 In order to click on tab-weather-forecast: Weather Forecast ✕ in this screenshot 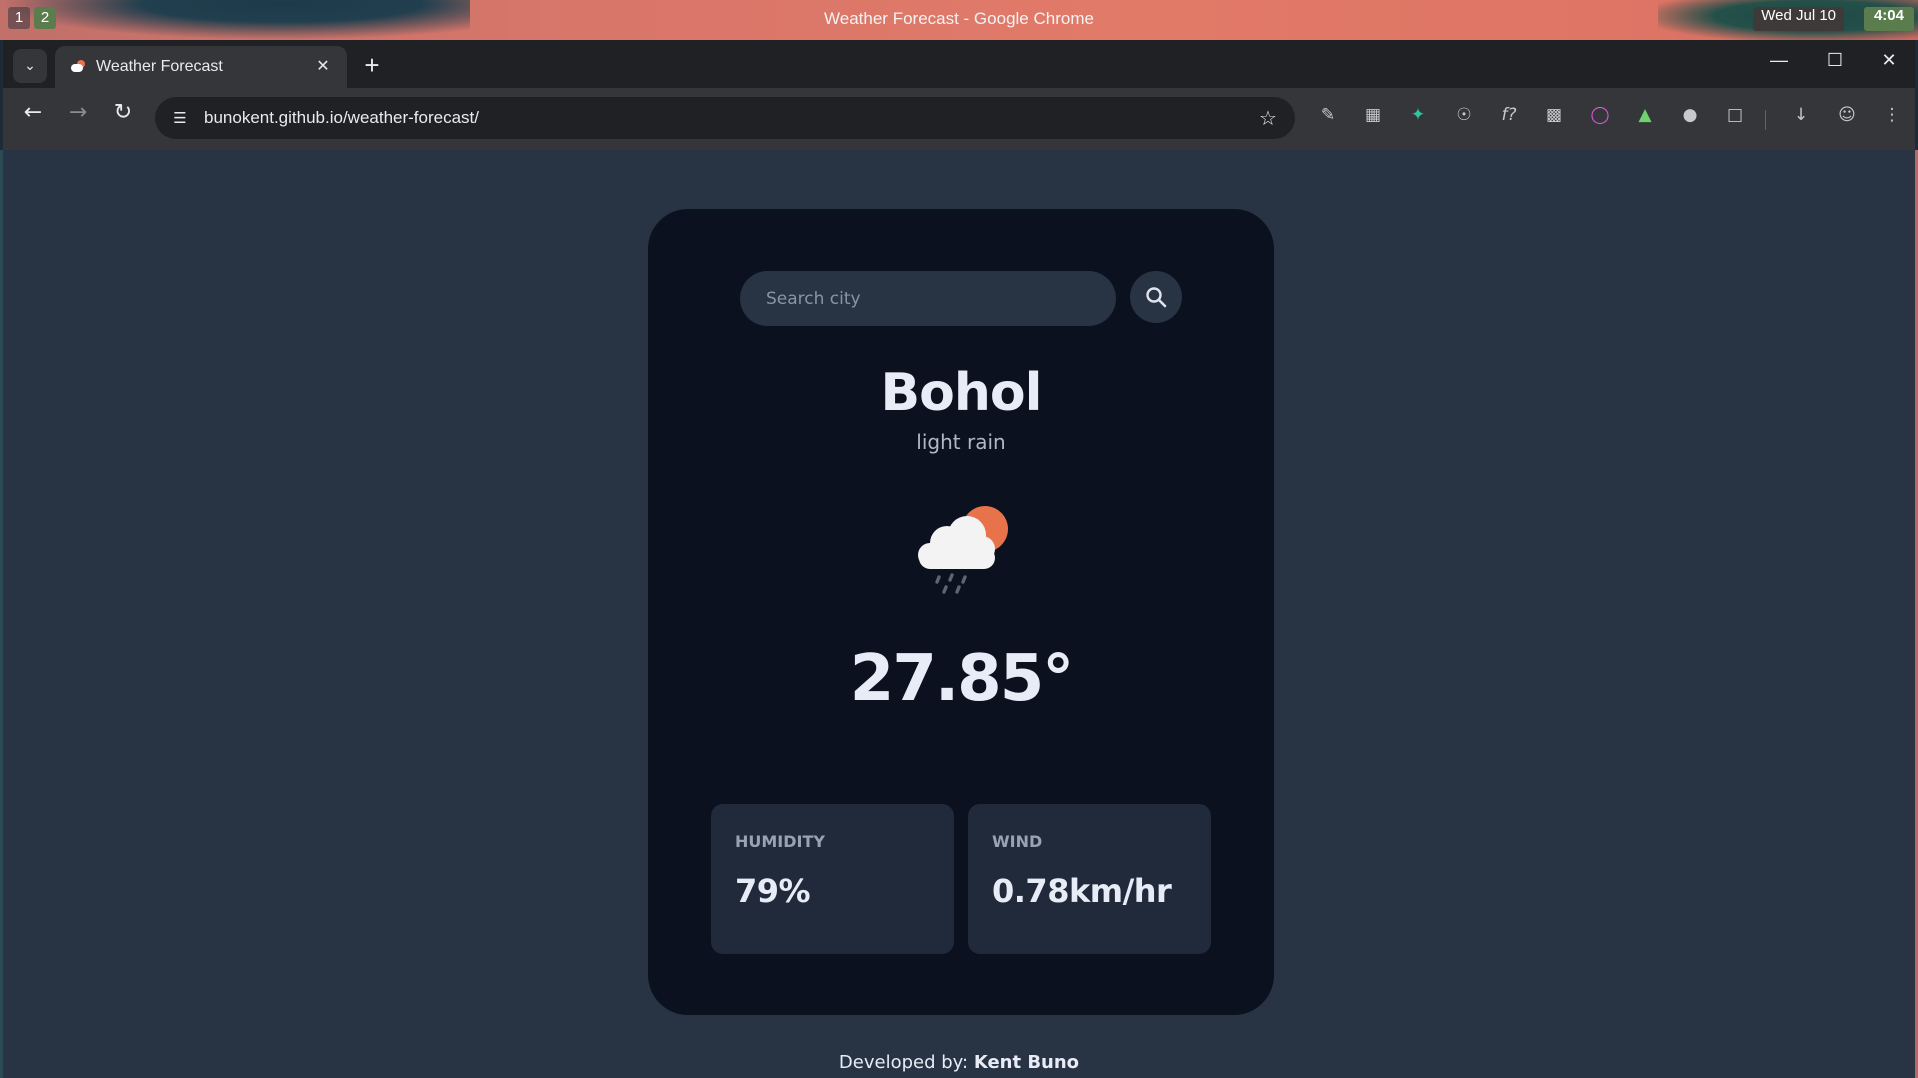, I will do `click(201, 67)`.